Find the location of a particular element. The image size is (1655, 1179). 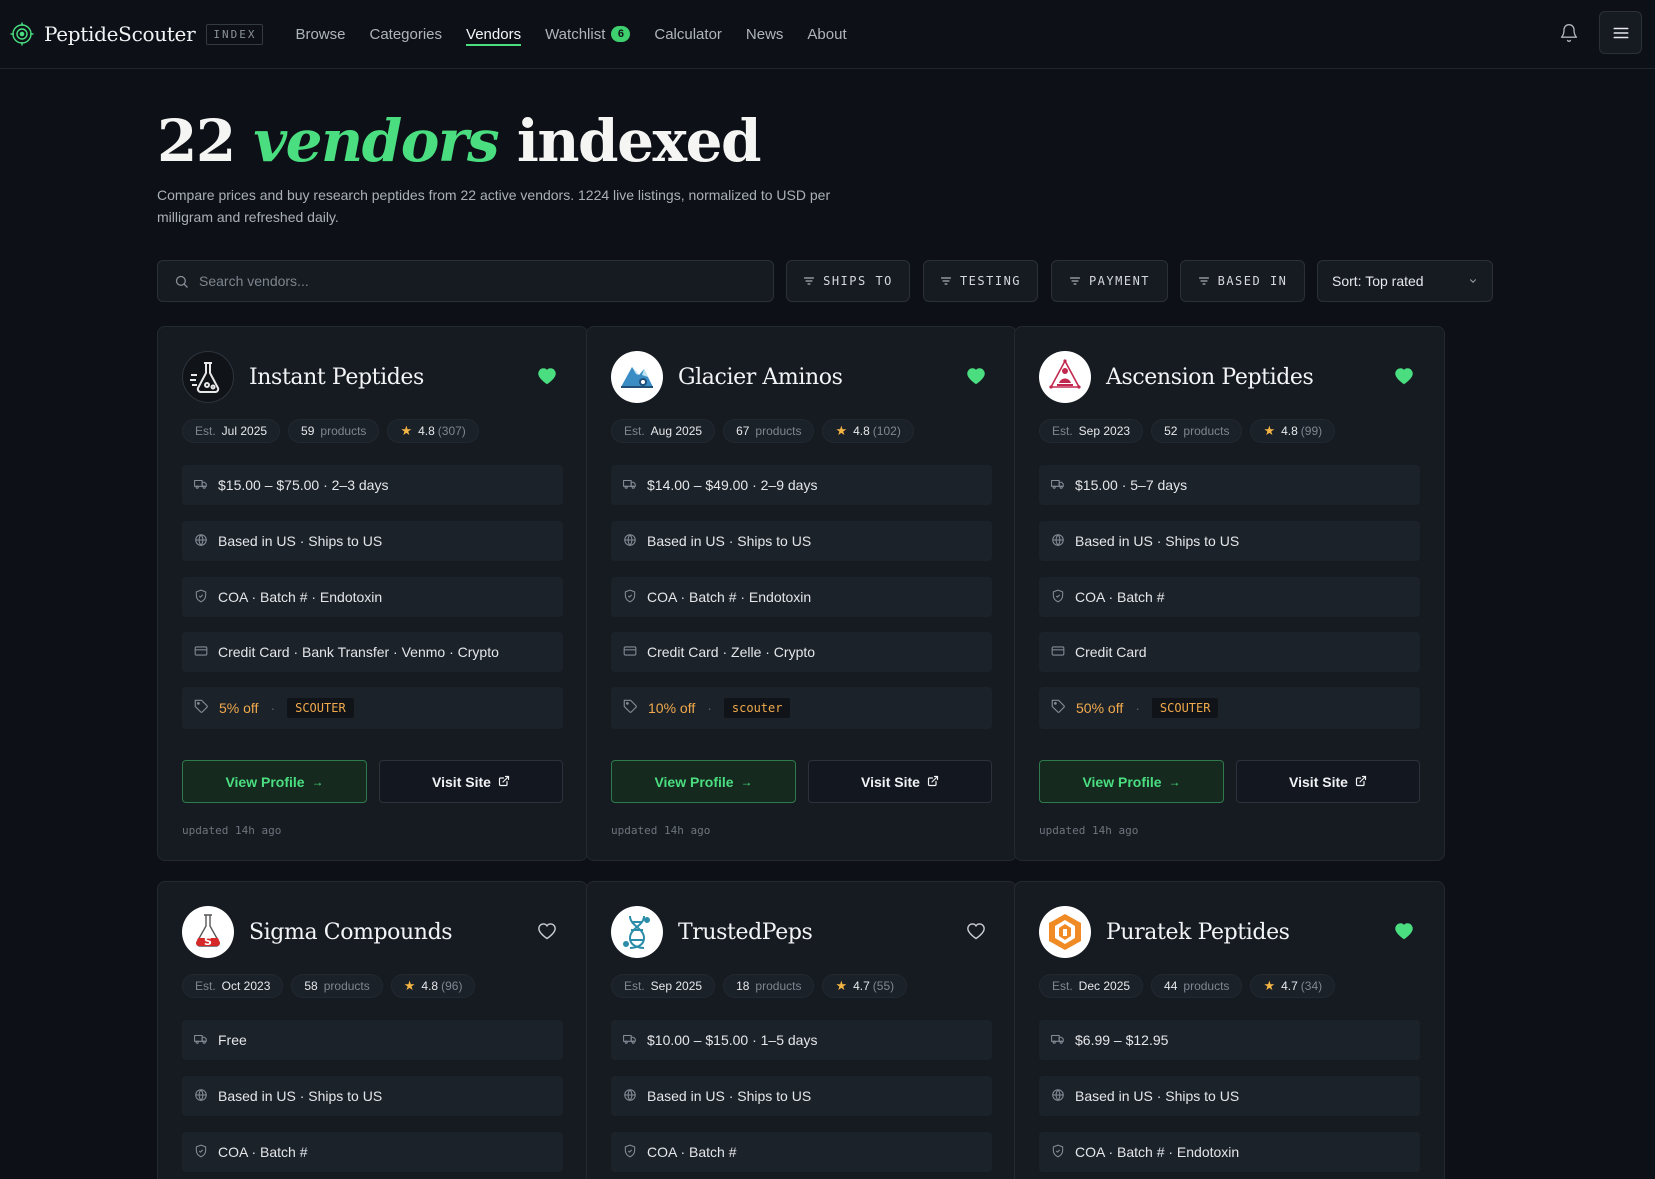

vendor-name: Ascension Peptides is located at coordinates (1210, 377).